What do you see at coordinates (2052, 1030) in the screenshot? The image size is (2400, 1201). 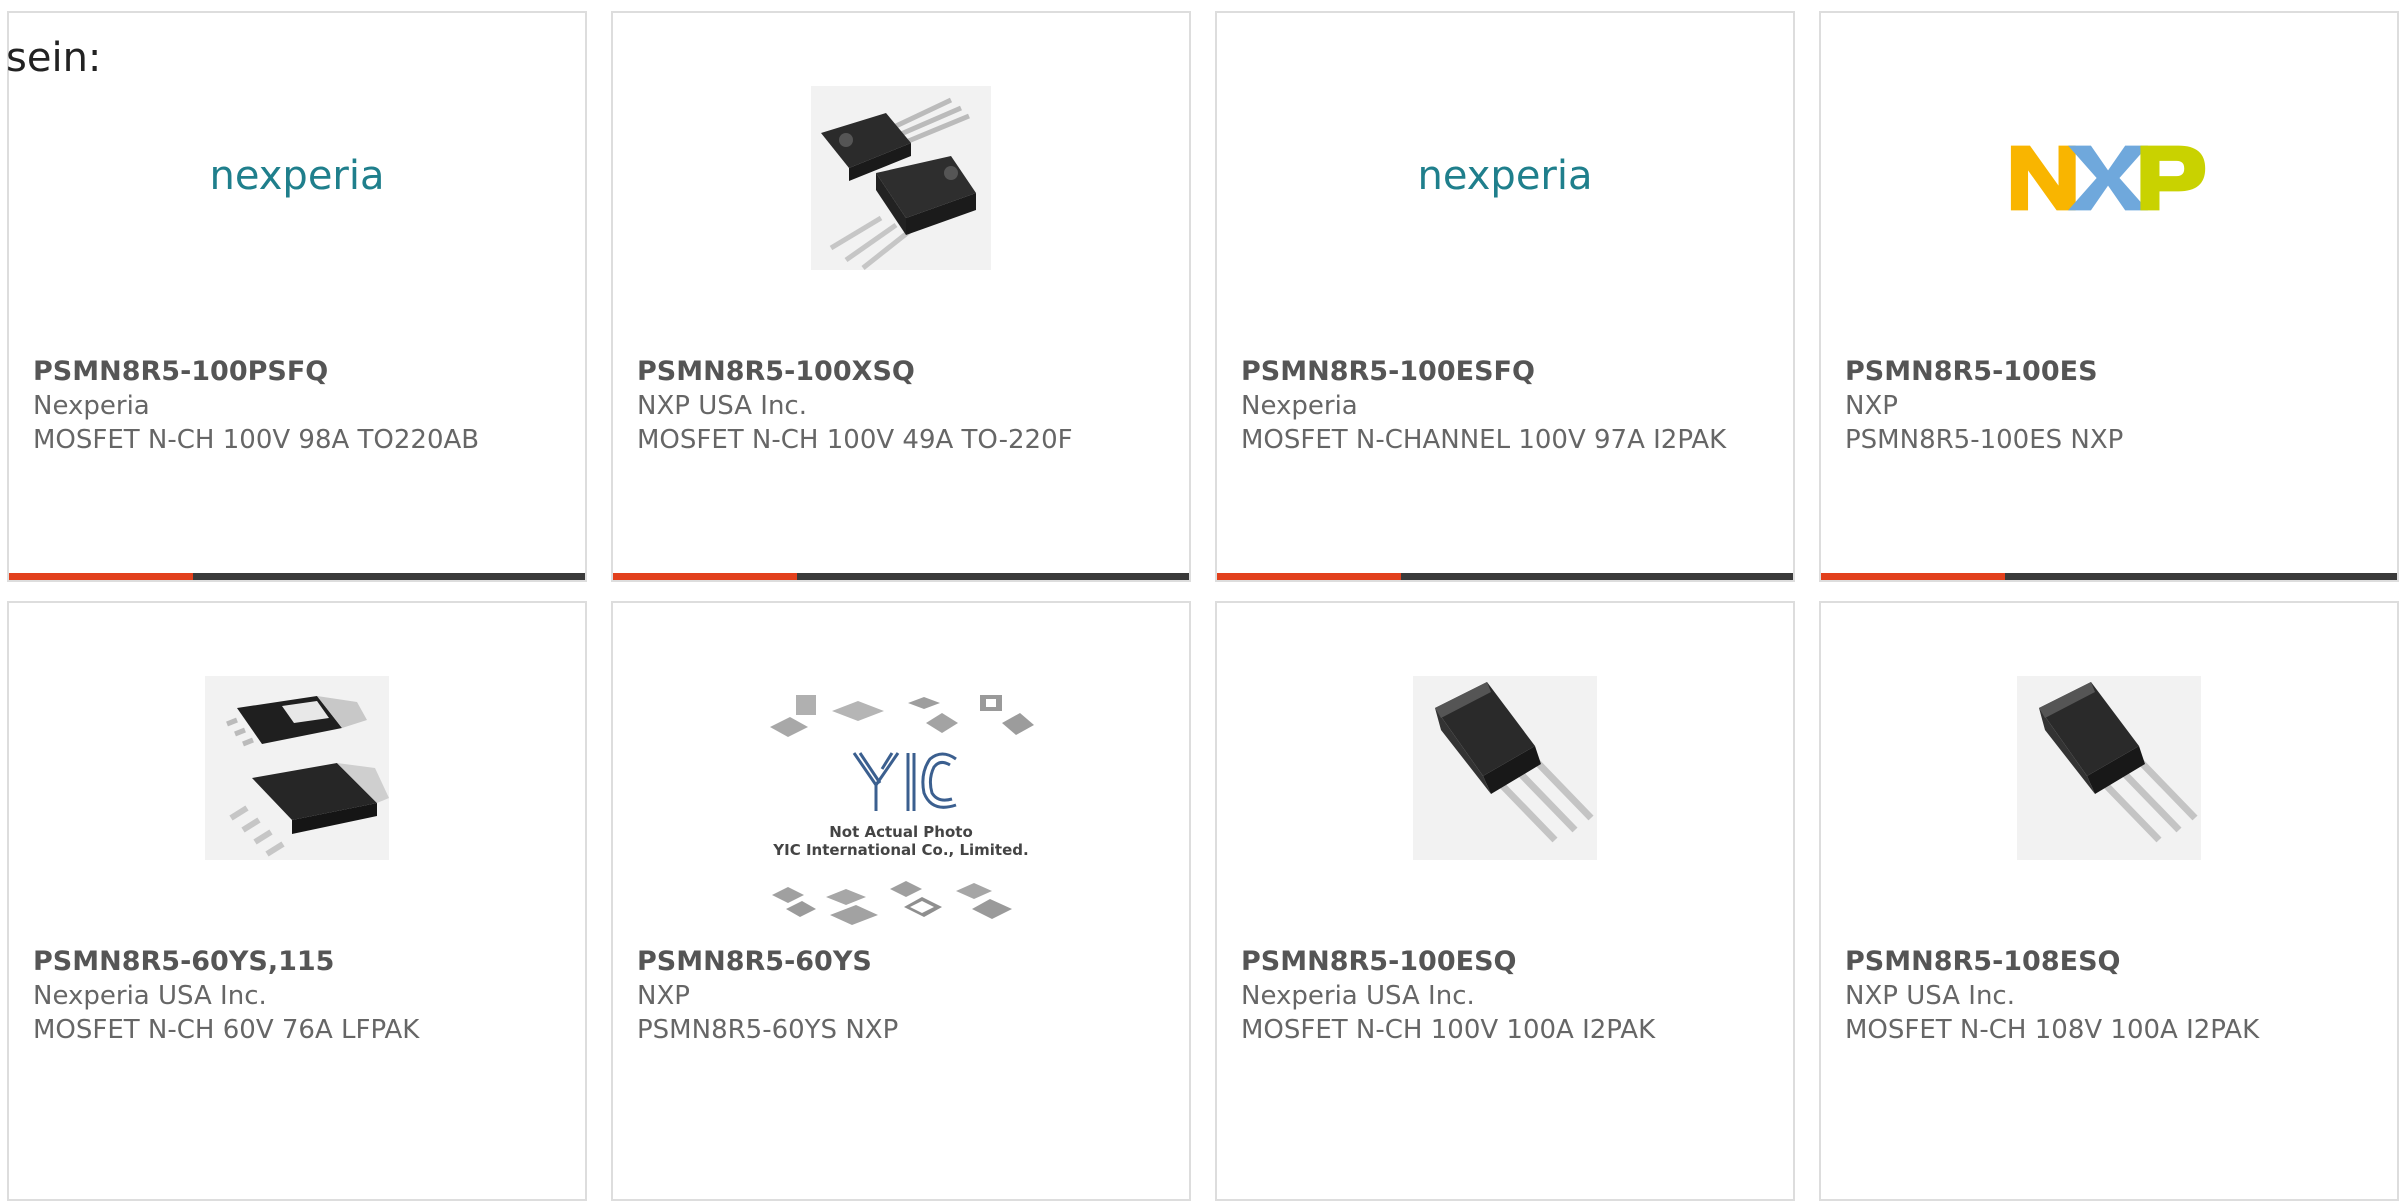 I see `product-description: MOSFET N-CH 108V 100A I2PAK` at bounding box center [2052, 1030].